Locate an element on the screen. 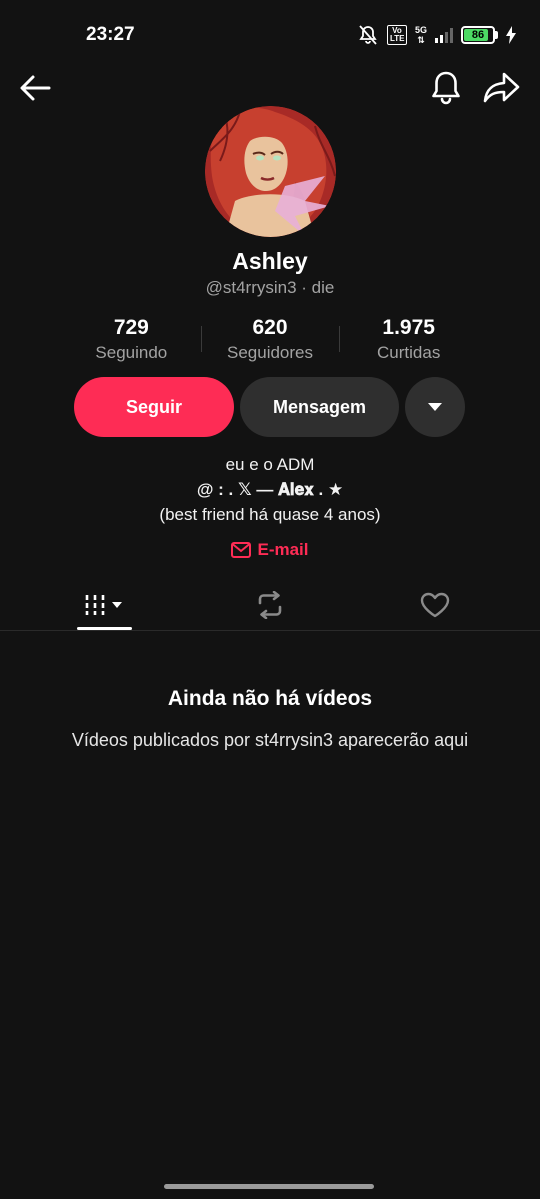 Image resolution: width=540 pixels, height=1199 pixels. stat-label: Curtidas is located at coordinates (409, 352).